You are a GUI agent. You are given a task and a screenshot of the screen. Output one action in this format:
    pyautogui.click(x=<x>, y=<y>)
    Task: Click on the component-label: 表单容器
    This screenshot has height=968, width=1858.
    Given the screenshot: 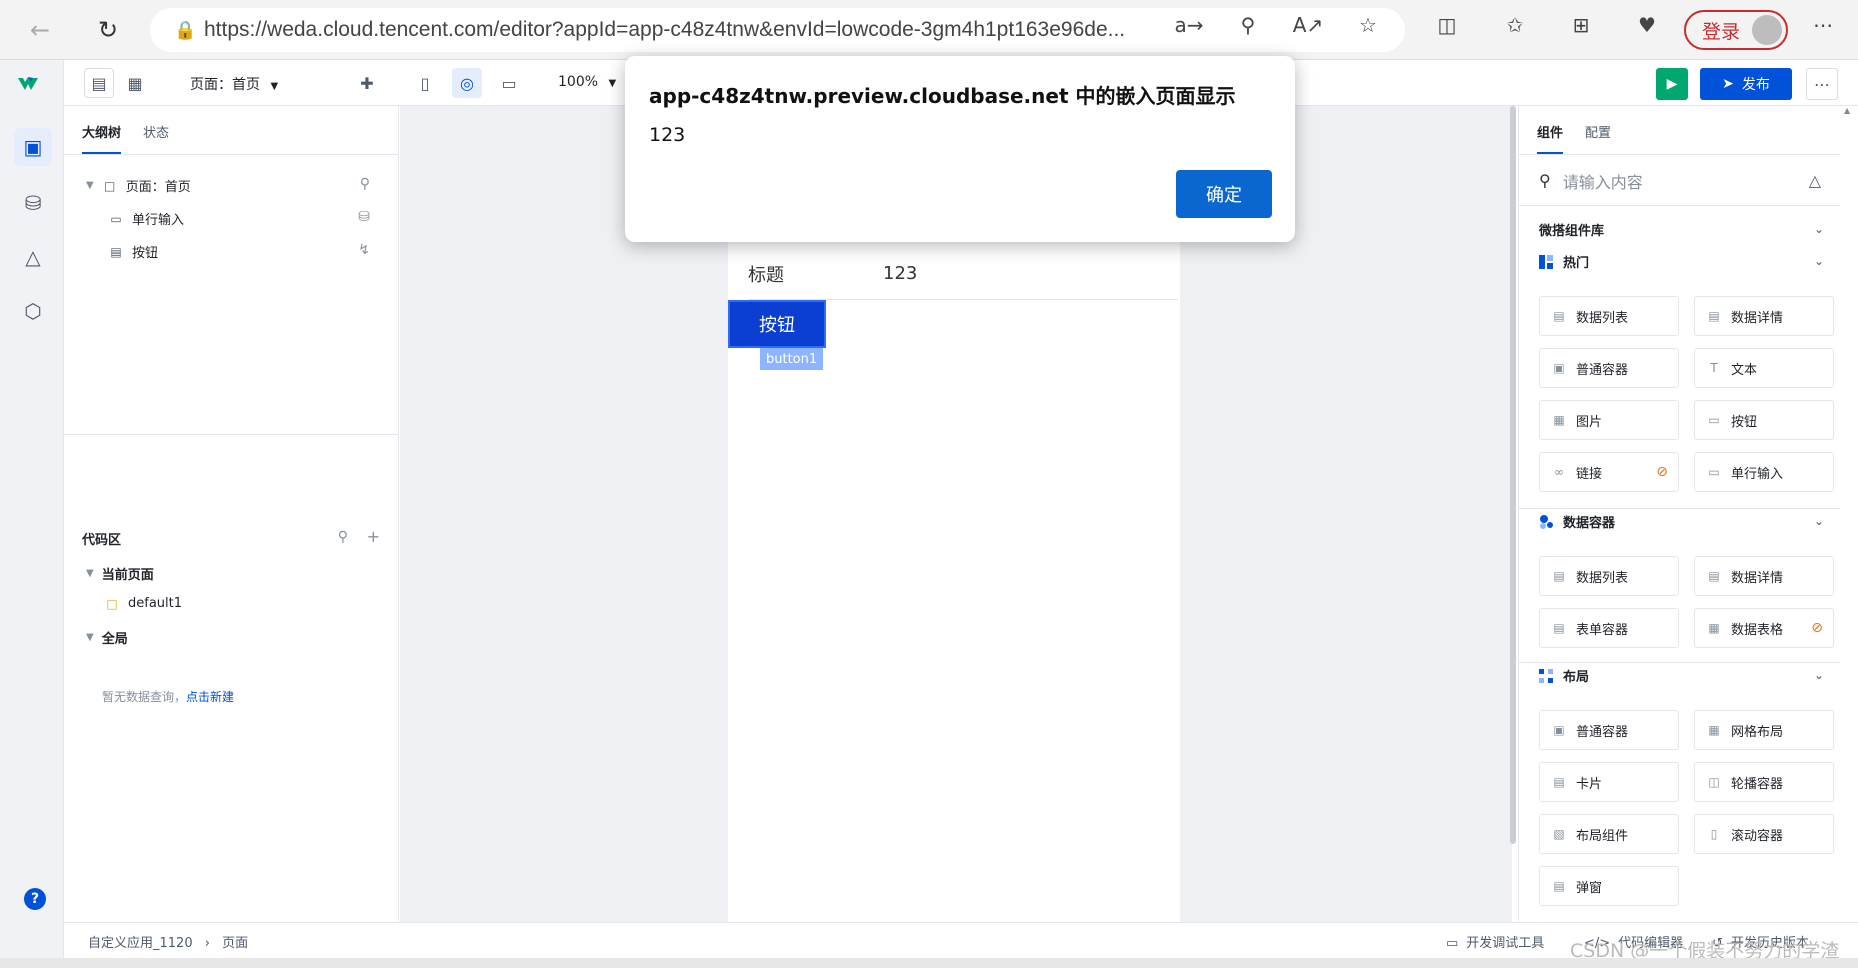 What is the action you would take?
    pyautogui.click(x=1602, y=630)
    